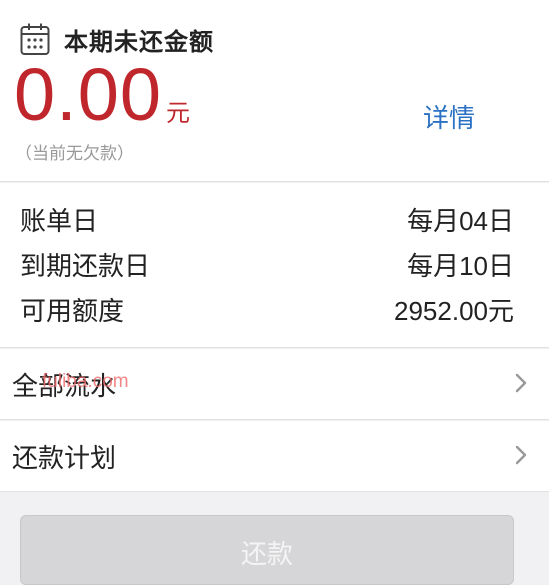 The image size is (549, 585). What do you see at coordinates (460, 265) in the screenshot?
I see `info-value: 每月10日` at bounding box center [460, 265].